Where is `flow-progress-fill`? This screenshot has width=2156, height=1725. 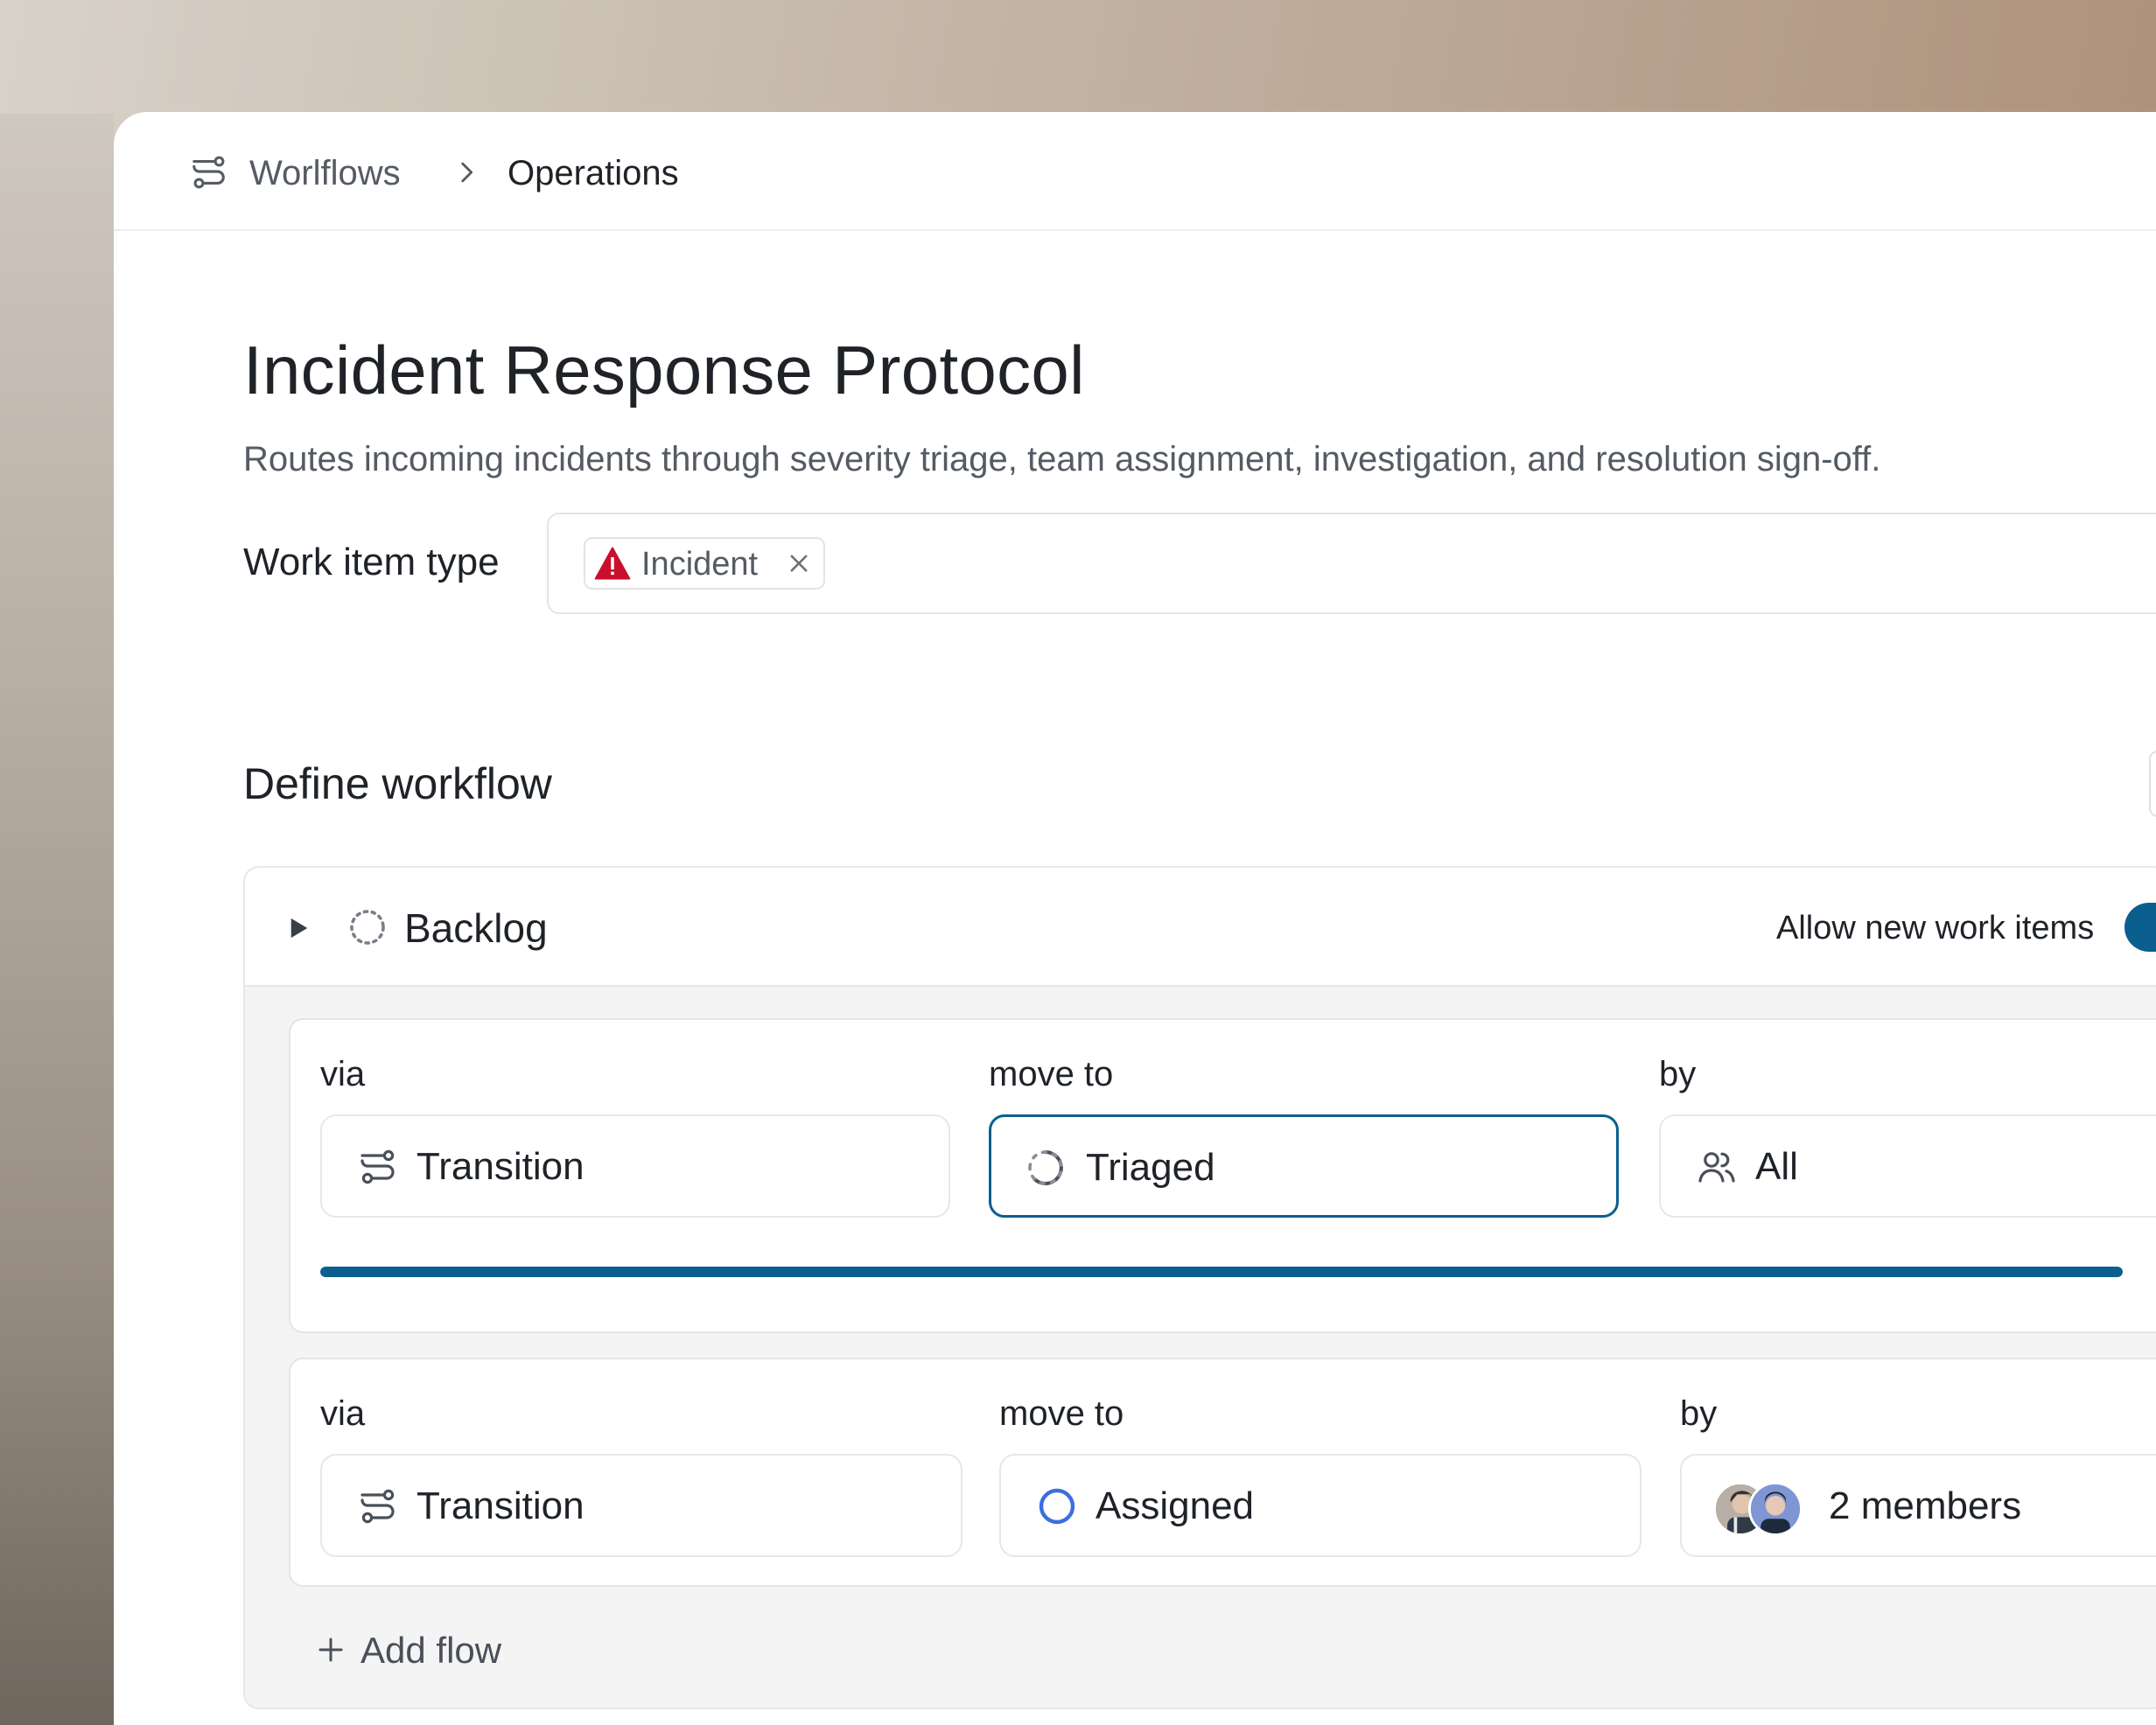
flow-progress-fill is located at coordinates (1221, 1272).